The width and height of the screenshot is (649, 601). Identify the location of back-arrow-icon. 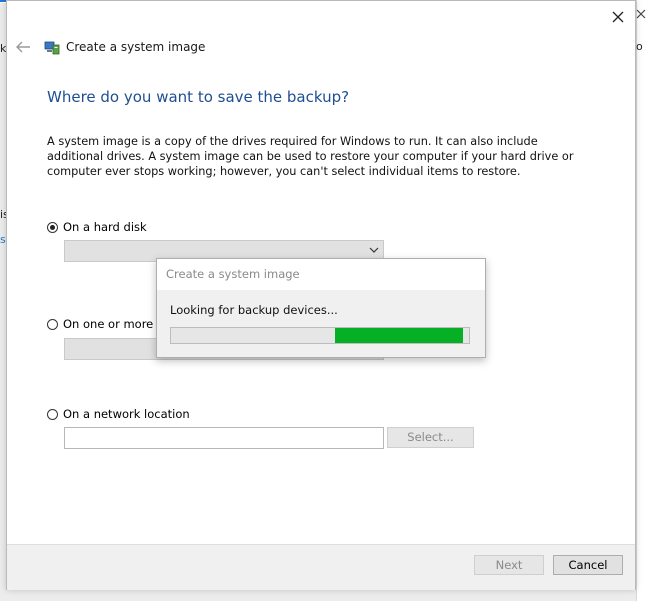
(23, 47).